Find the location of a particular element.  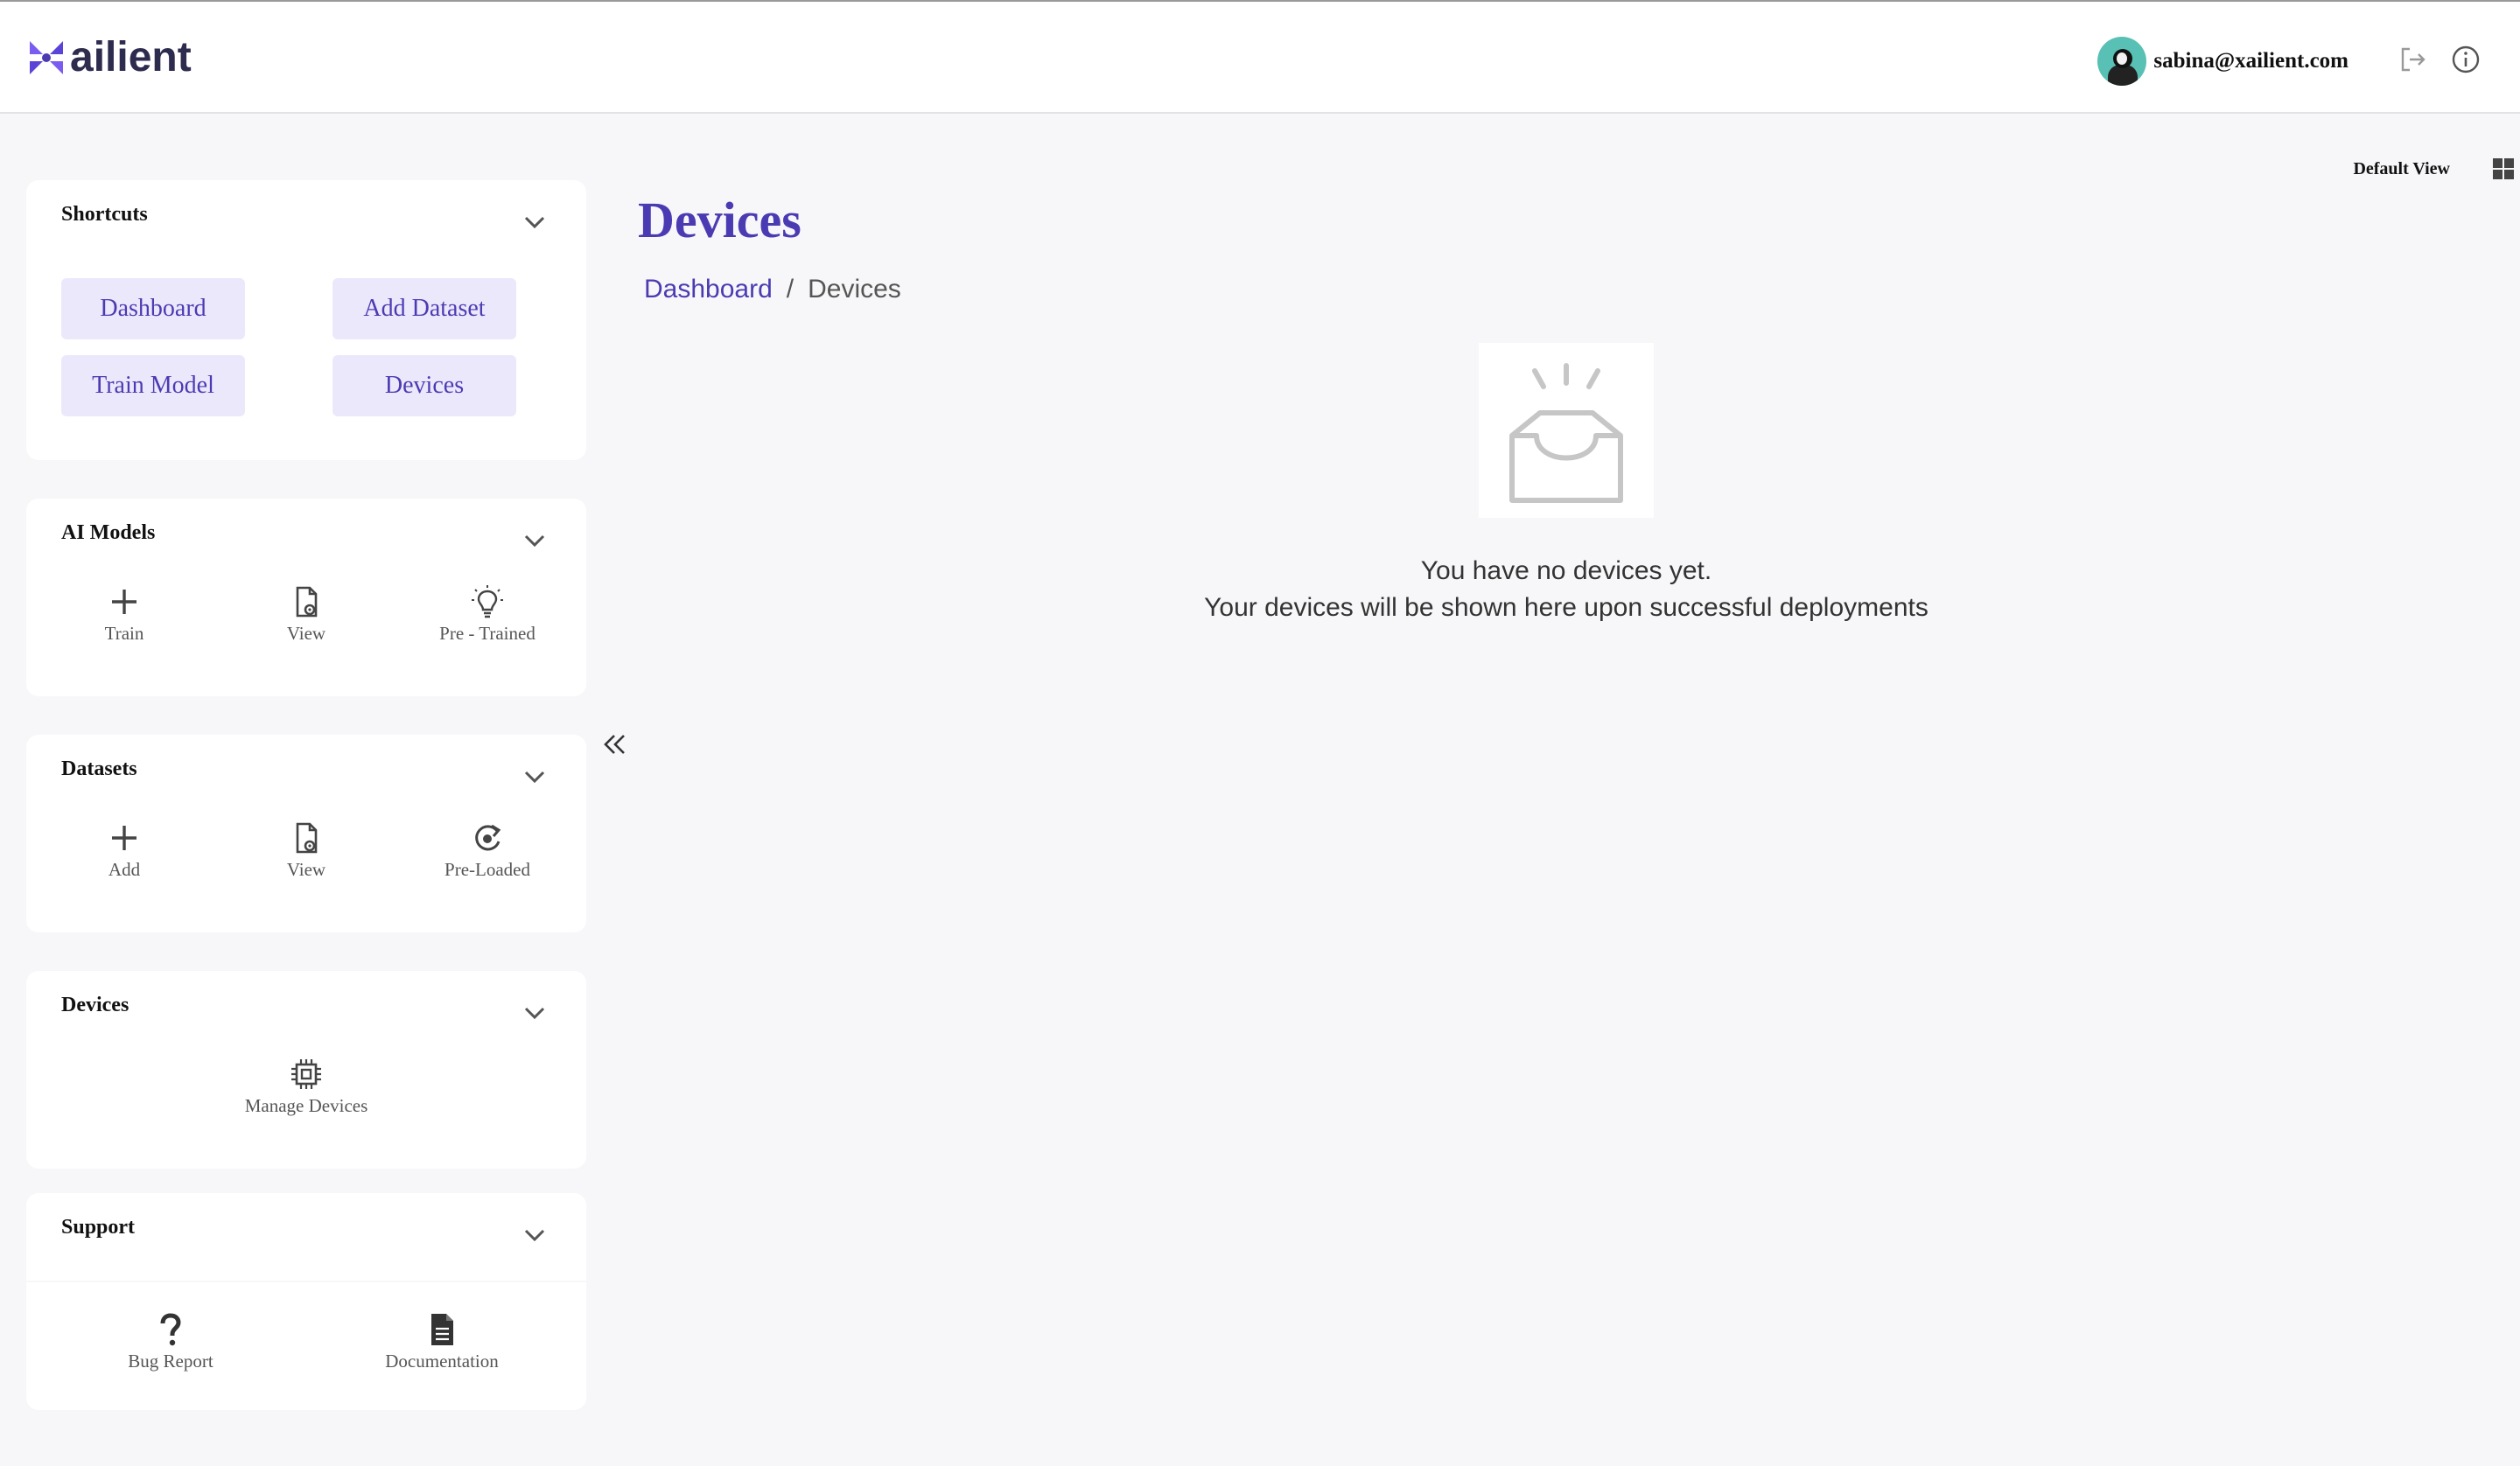

info-icon is located at coordinates (2466, 60).